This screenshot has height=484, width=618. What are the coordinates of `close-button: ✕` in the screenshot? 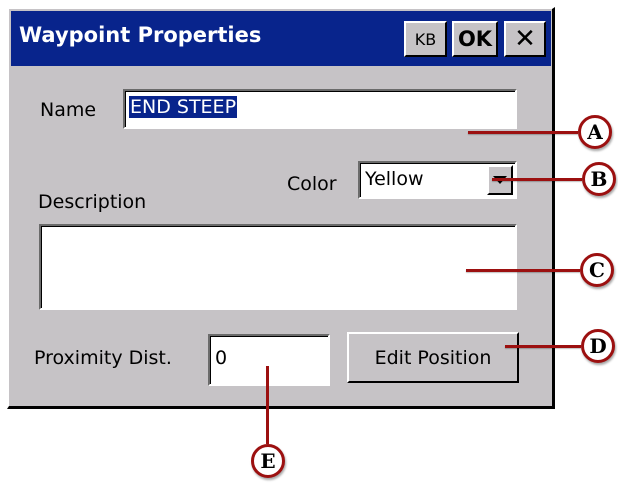 It's located at (525, 39).